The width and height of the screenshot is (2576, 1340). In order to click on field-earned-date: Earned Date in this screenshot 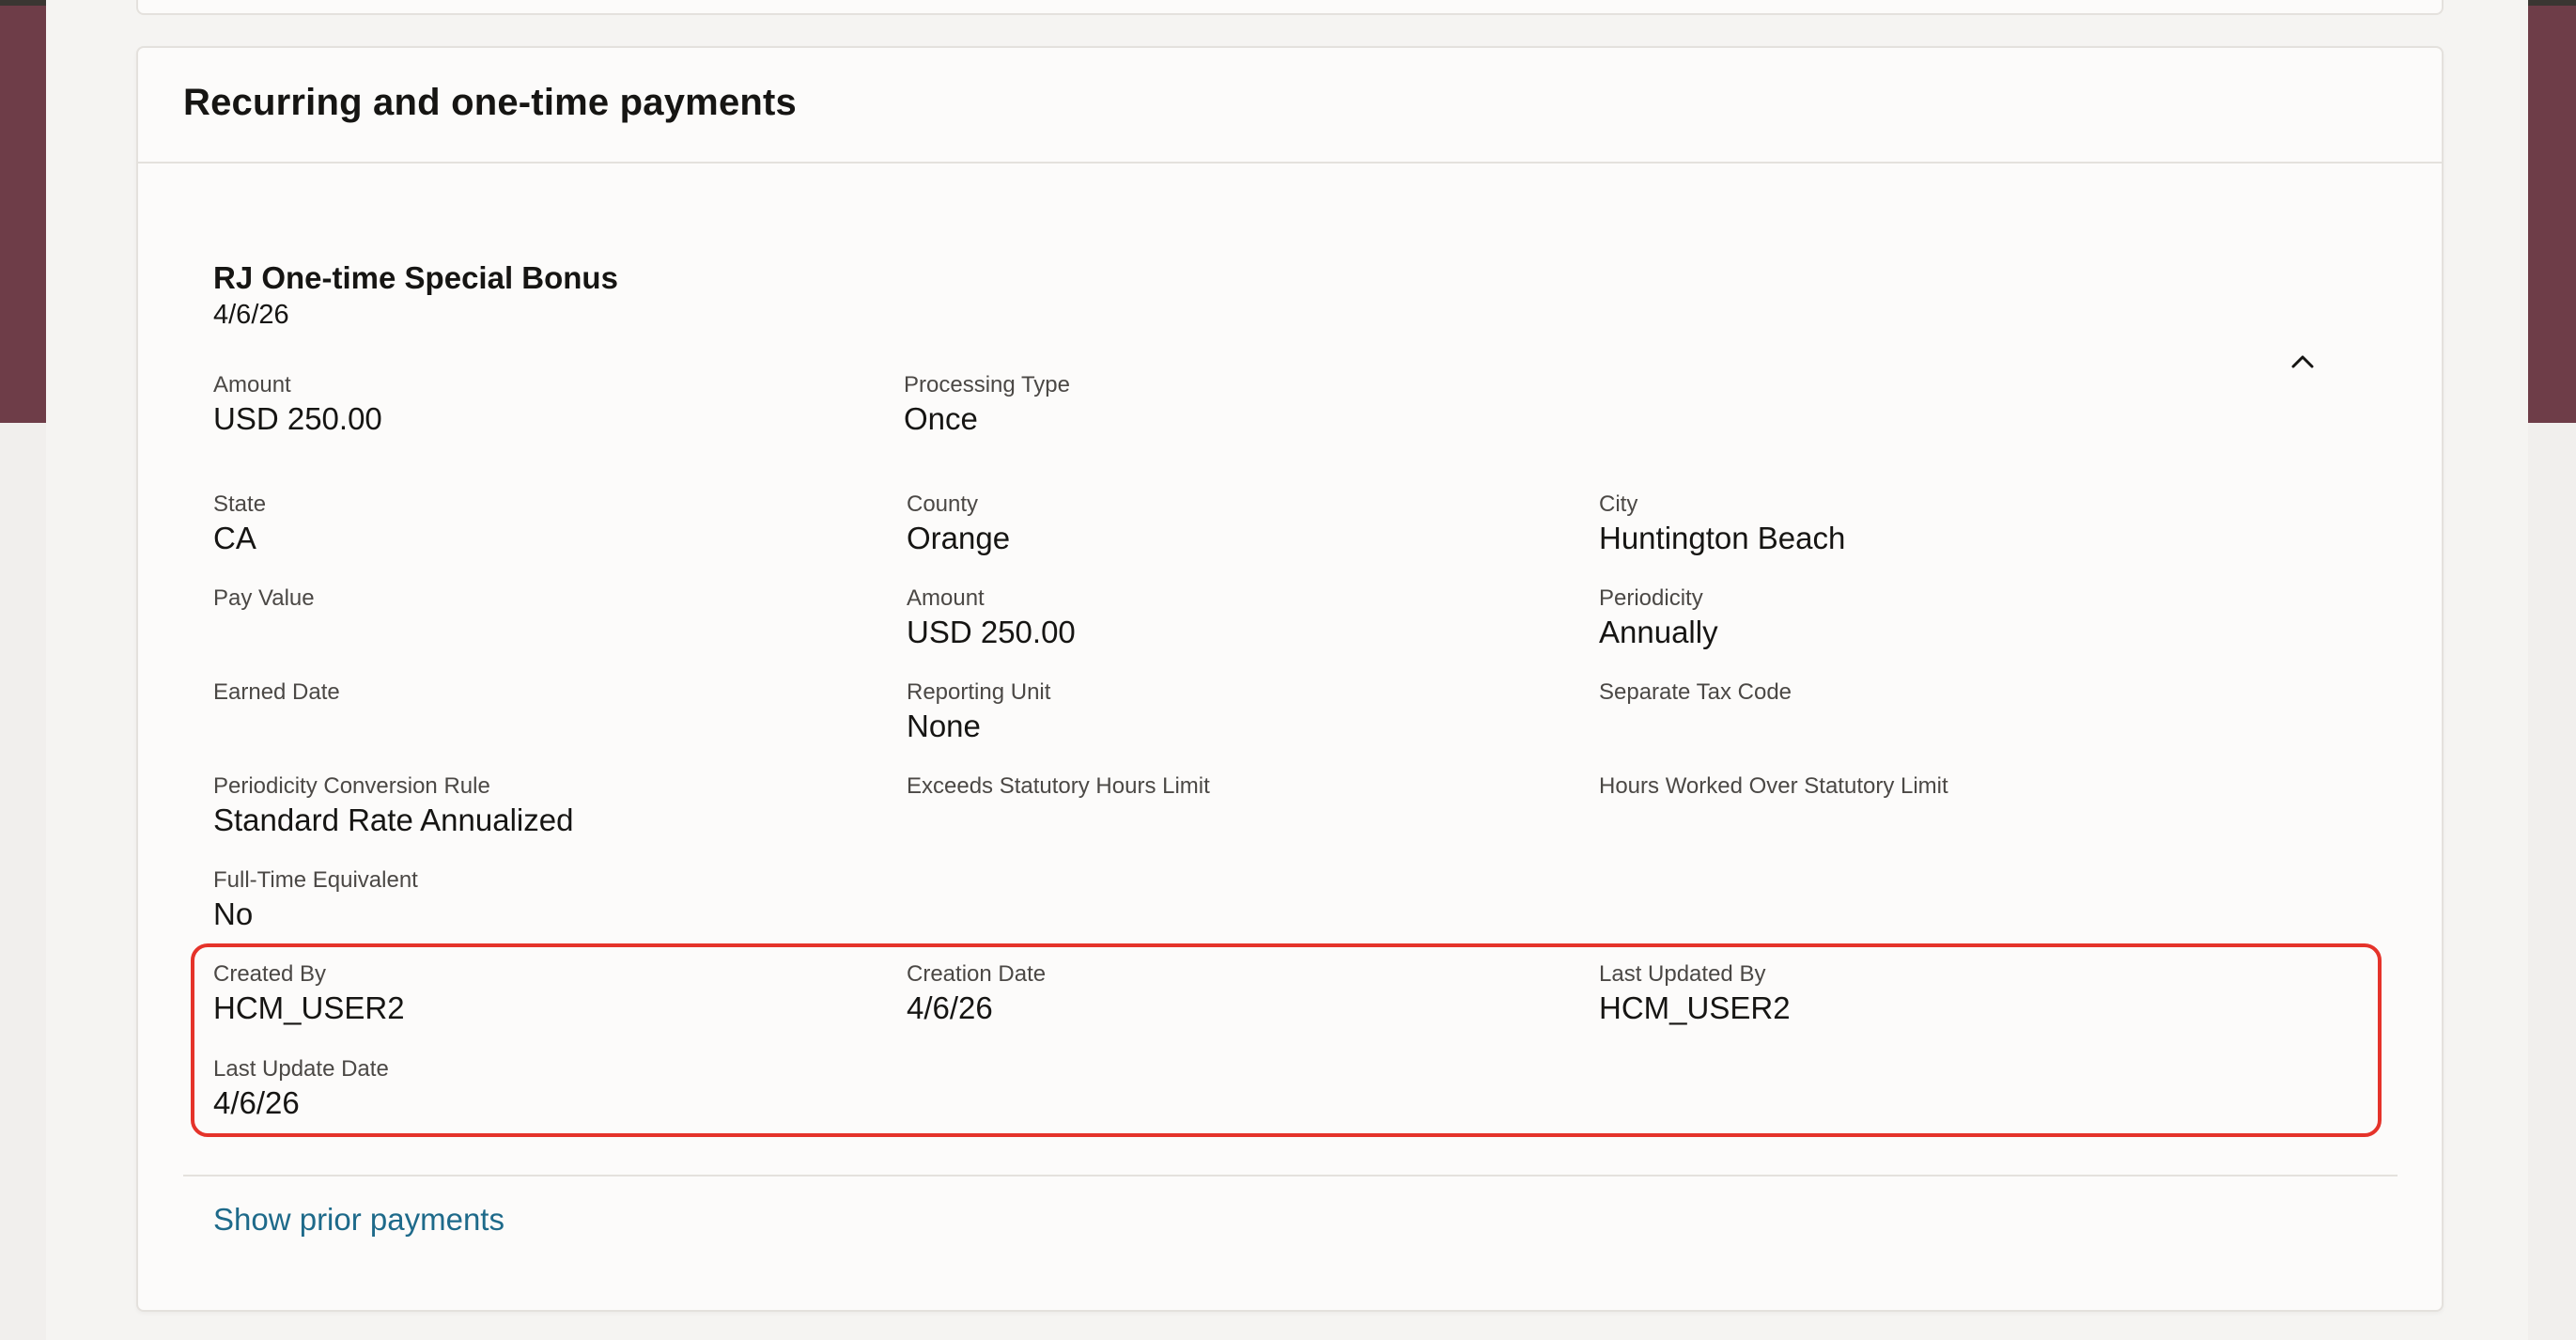, I will do `click(277, 692)`.